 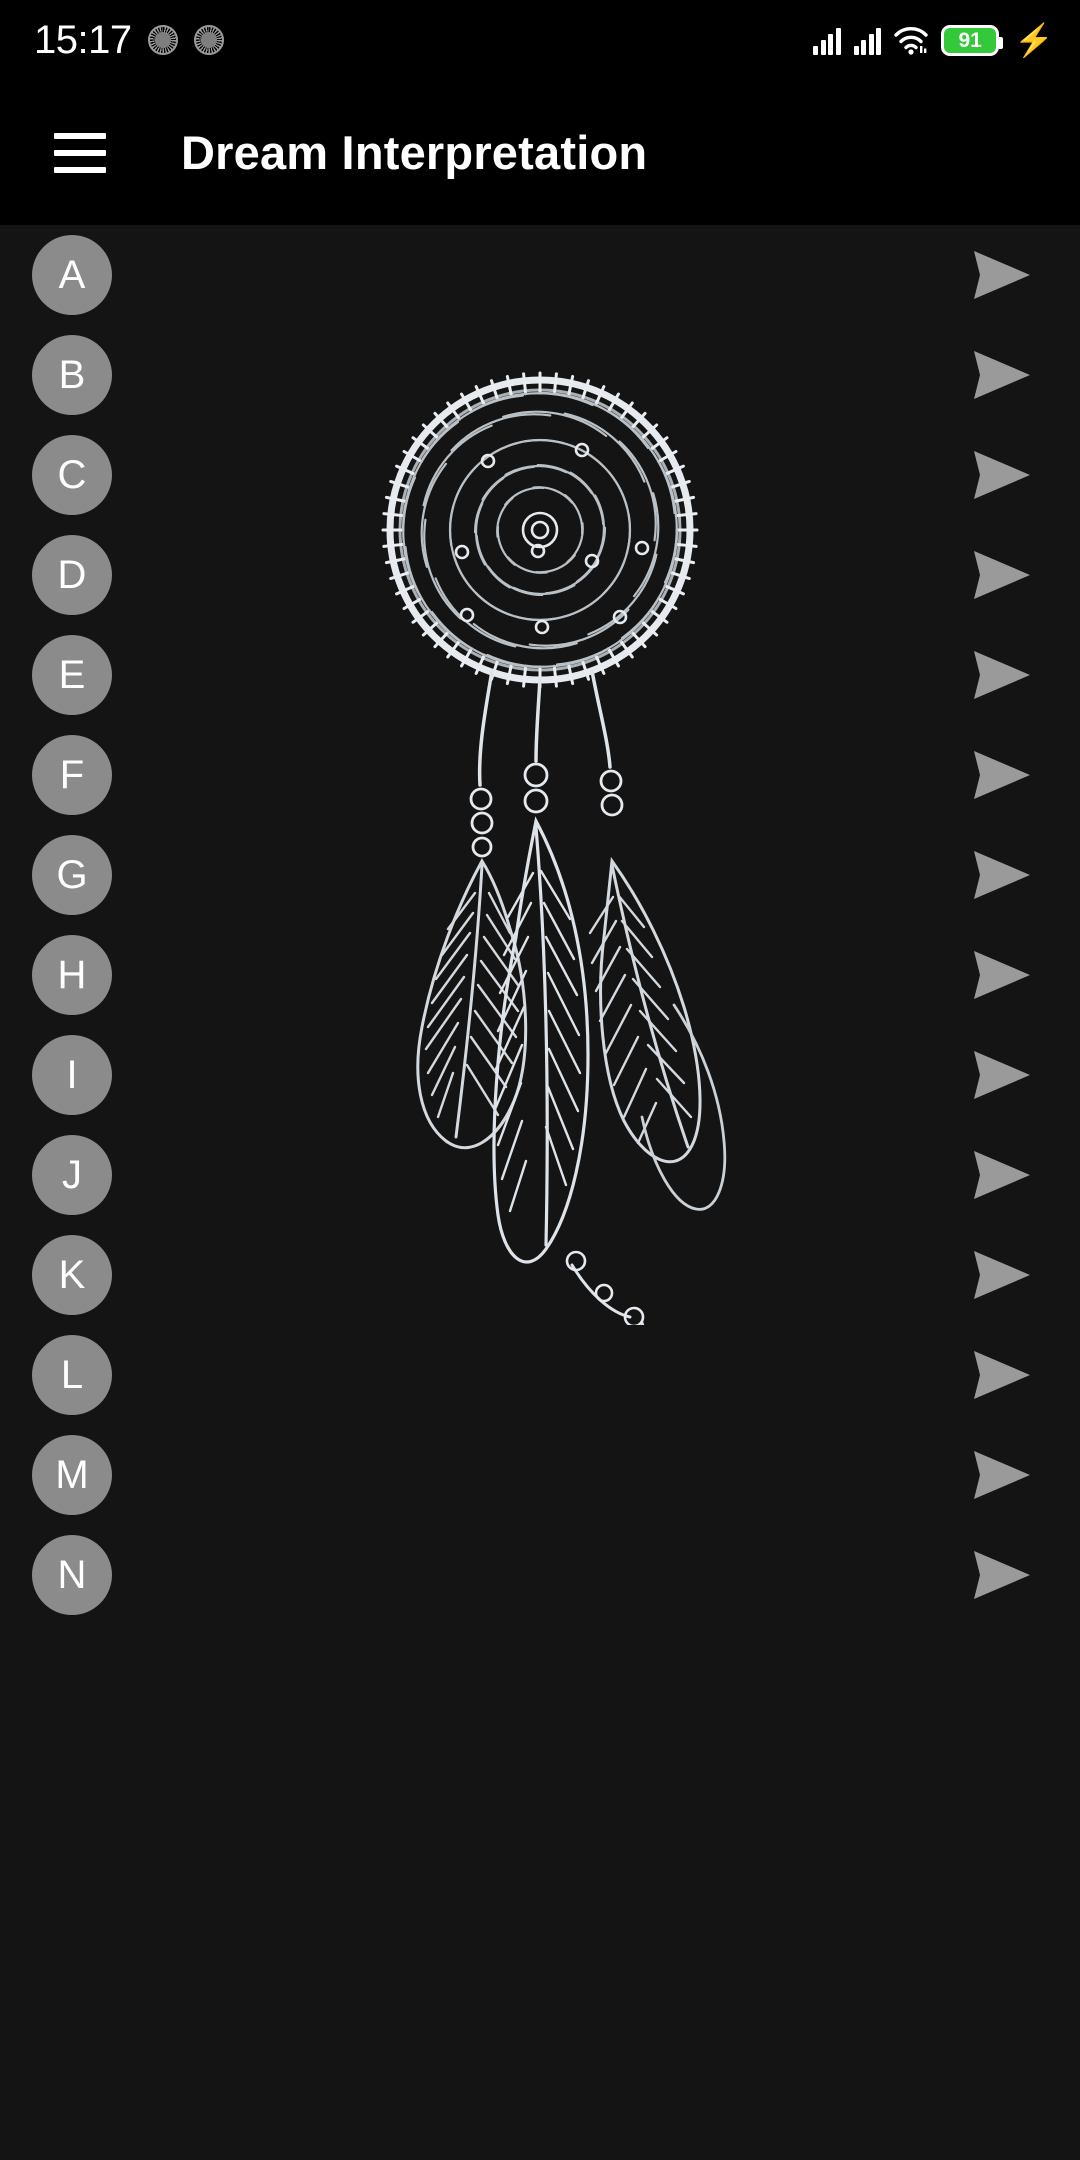 What do you see at coordinates (540, 40) in the screenshot?
I see `status-bar: 15:17 91 ⚡` at bounding box center [540, 40].